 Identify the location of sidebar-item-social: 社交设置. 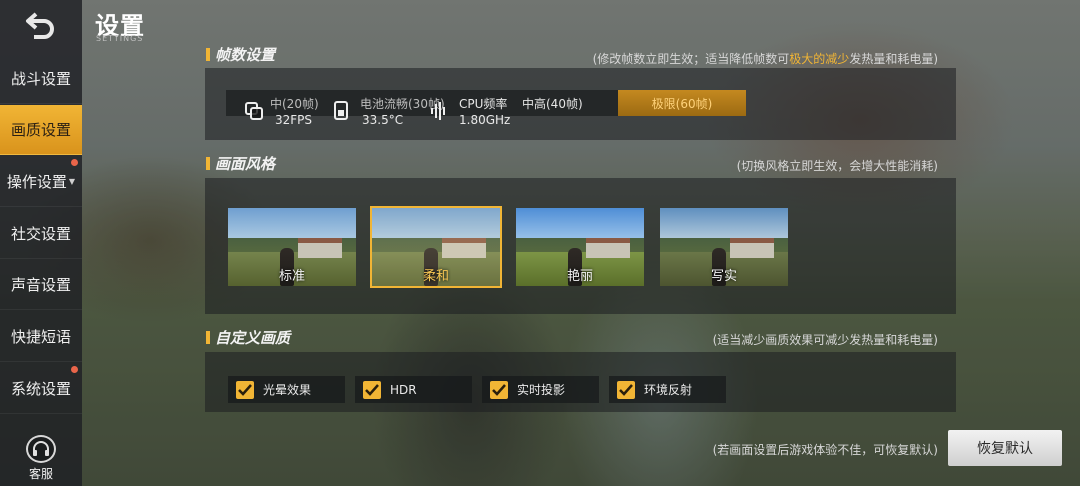
(41, 234).